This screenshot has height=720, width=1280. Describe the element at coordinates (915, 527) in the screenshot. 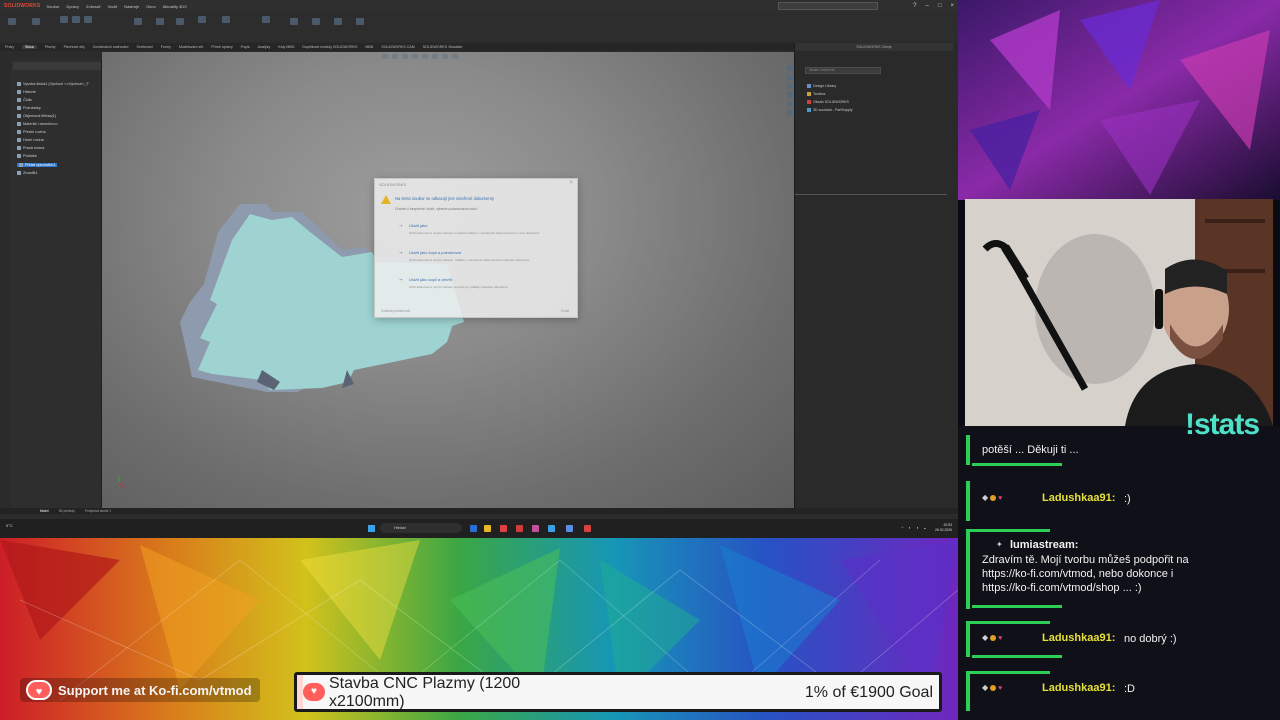

I see `system-tray: ^ ◐ ◑ ◒` at that location.